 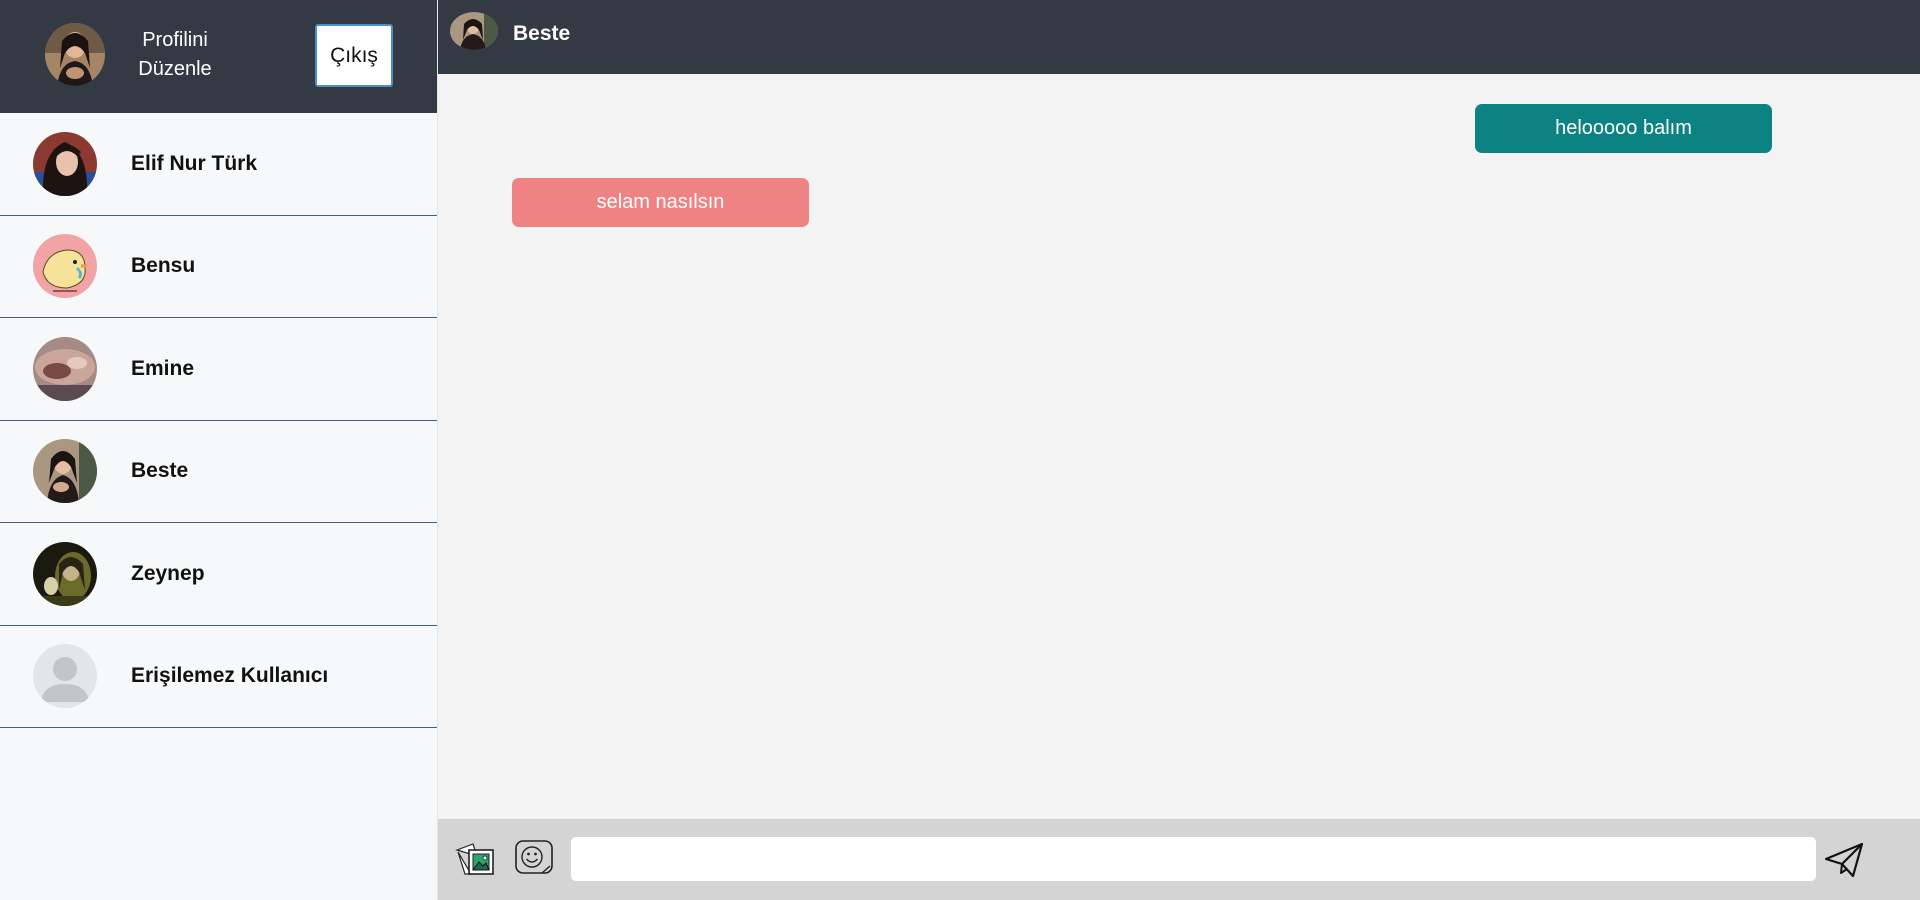 I want to click on edit-profile-line1: Profilini, so click(x=175, y=40).